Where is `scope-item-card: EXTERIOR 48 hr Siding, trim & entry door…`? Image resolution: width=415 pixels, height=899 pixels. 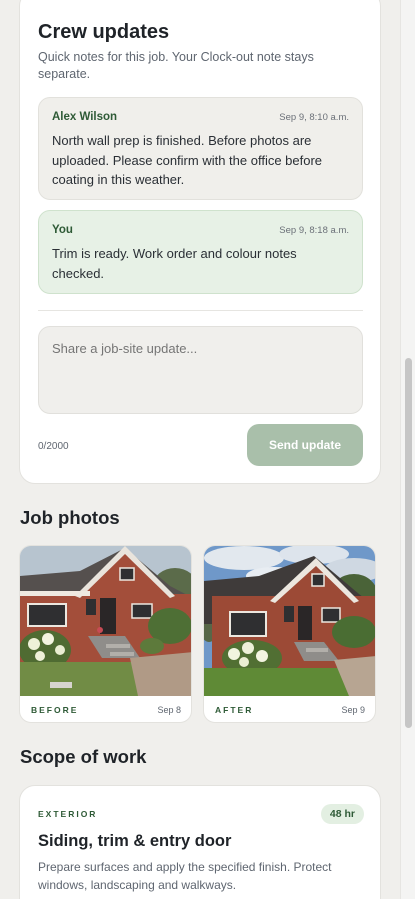
scope-item-card: EXTERIOR 48 hr Siding, trim & entry door… is located at coordinates (200, 842).